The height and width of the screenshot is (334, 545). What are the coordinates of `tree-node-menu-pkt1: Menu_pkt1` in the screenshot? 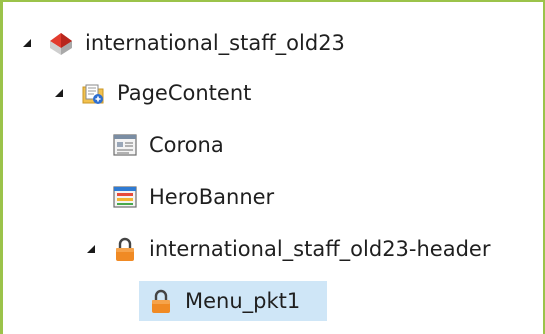 It's located at (233, 301).